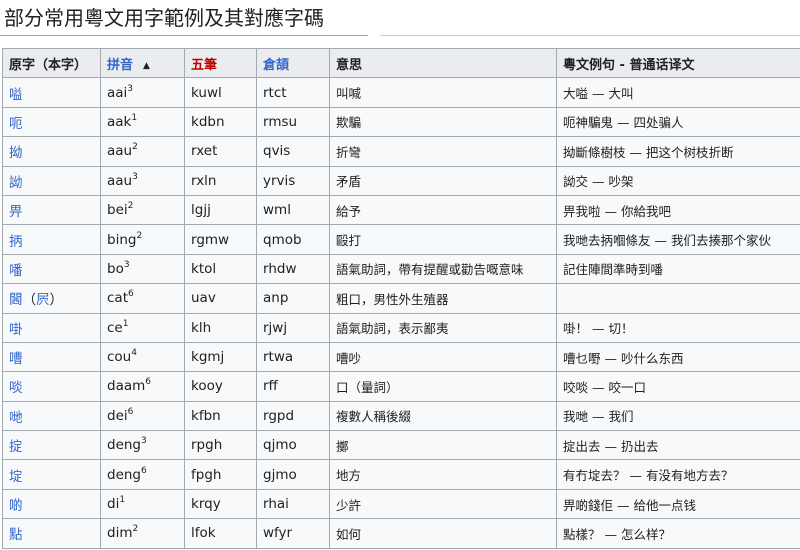 The width and height of the screenshot is (800, 550). What do you see at coordinates (16, 153) in the screenshot?
I see `char-link: 拗` at bounding box center [16, 153].